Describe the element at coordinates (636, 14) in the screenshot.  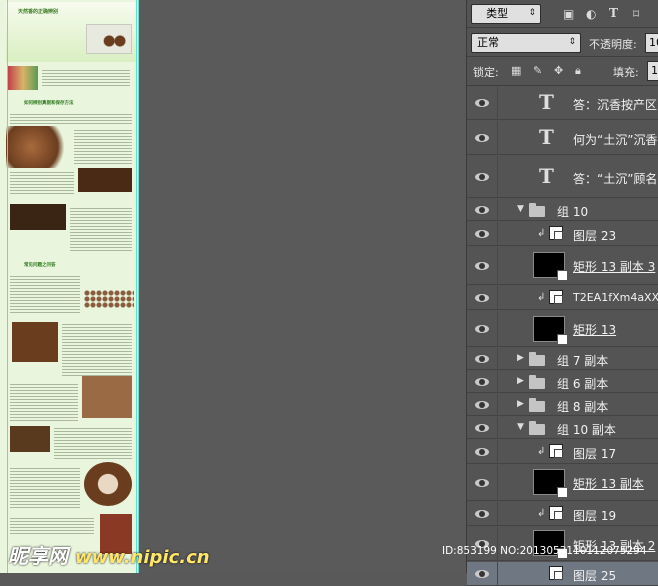
I see `shape-filter-icon: ⌑` at that location.